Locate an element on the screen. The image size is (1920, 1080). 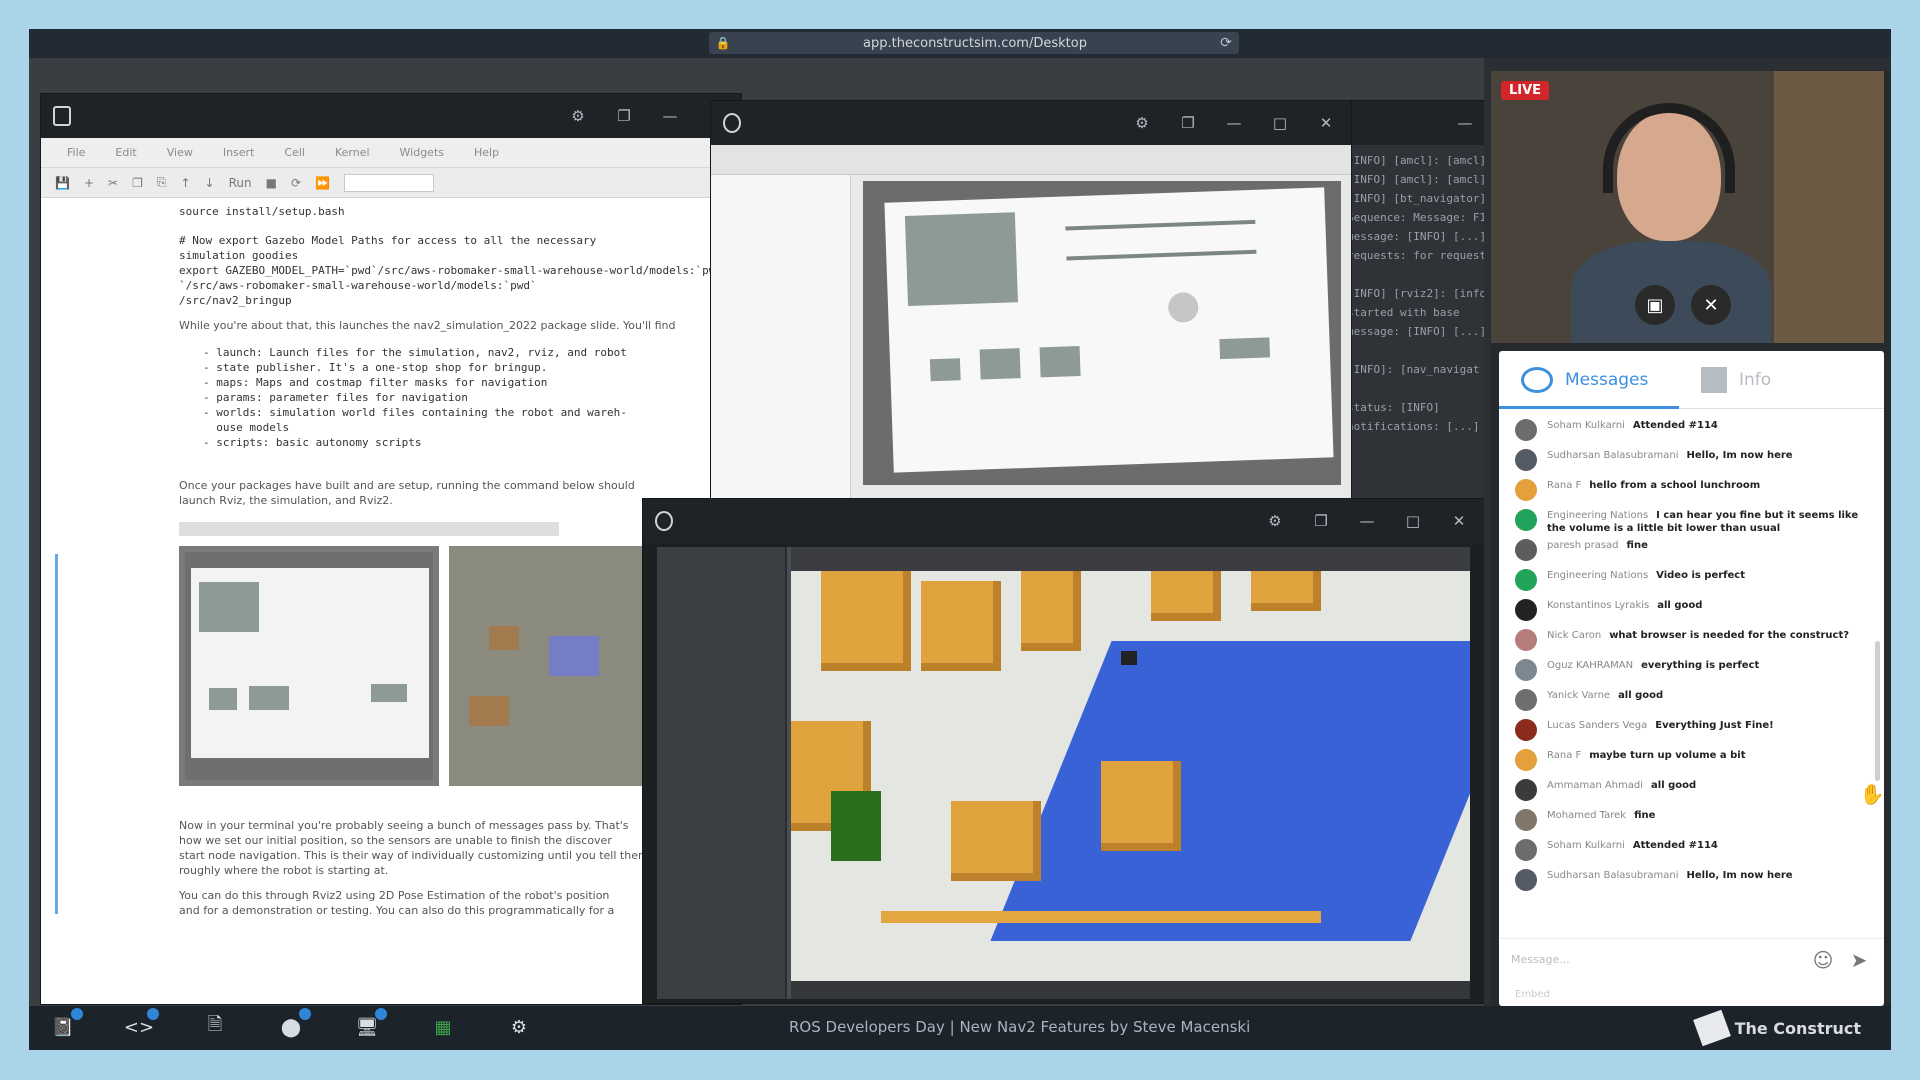
rviz-close-icon: ✕ is located at coordinates (1326, 123).